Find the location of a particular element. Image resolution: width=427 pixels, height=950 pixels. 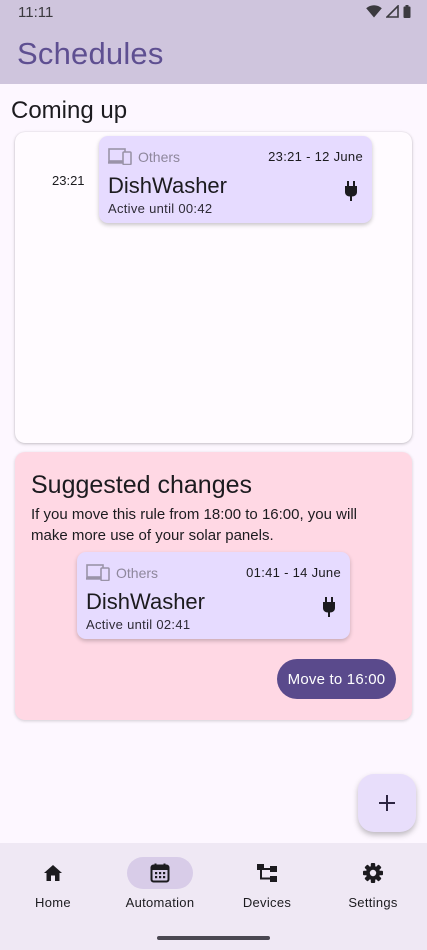

gesture-handle is located at coordinates (213, 938).